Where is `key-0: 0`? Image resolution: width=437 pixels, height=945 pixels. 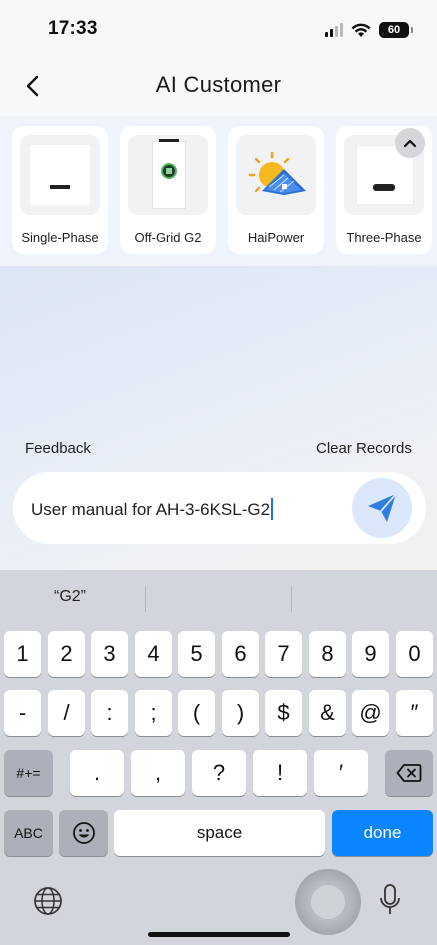 key-0: 0 is located at coordinates (414, 654).